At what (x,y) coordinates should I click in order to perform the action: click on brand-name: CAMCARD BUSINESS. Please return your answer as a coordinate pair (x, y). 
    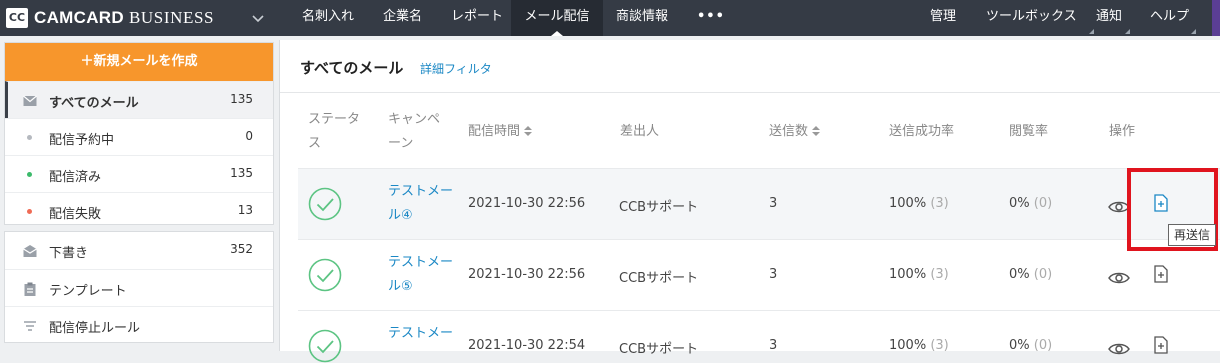
    Looking at the image, I should click on (124, 18).